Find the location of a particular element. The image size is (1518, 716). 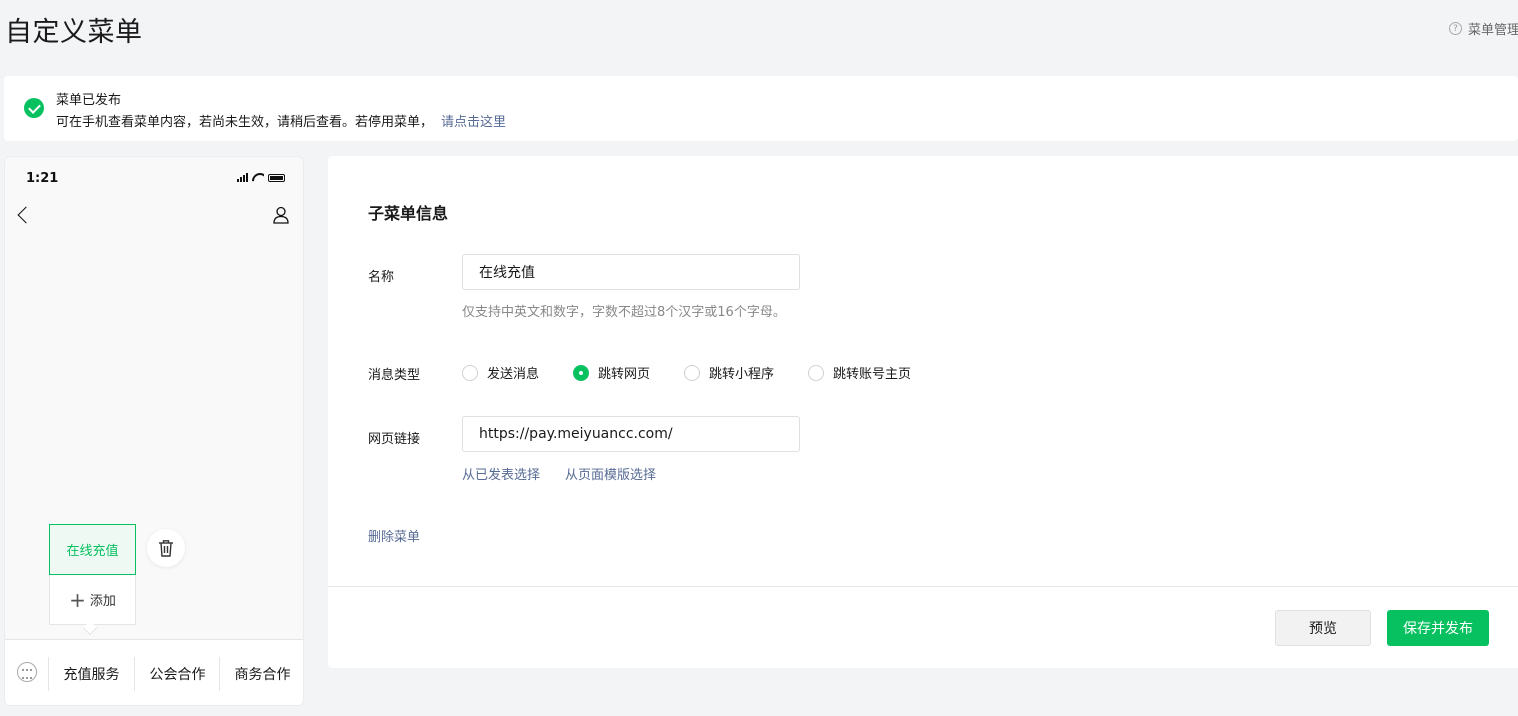

menu-tab-business: 商务合作 is located at coordinates (261, 674).